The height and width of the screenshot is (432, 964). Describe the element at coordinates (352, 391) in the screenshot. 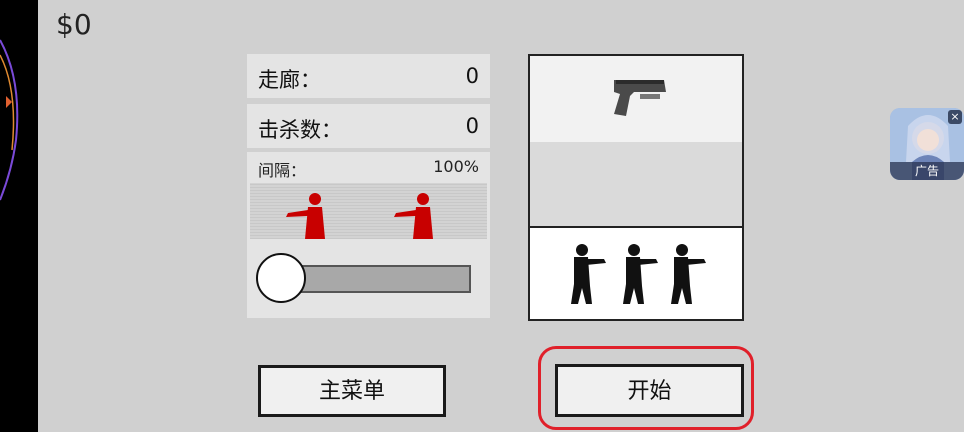

I see `main-menu-button: 主菜单` at that location.